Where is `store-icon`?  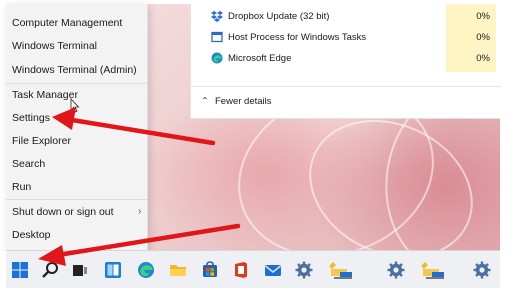 store-icon is located at coordinates (210, 270).